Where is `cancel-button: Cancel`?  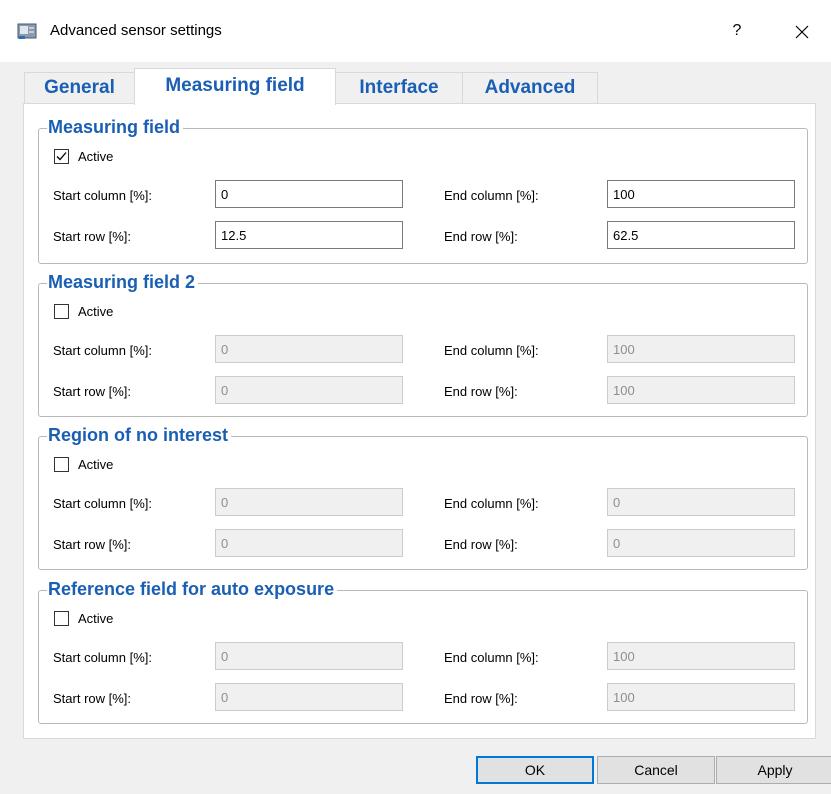 cancel-button: Cancel is located at coordinates (656, 770).